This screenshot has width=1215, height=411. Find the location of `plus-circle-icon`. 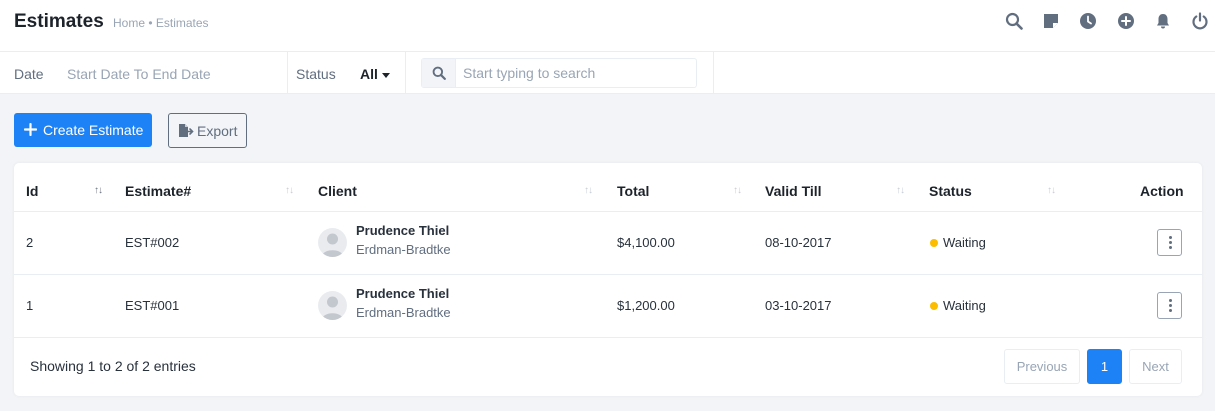

plus-circle-icon is located at coordinates (1126, 21).